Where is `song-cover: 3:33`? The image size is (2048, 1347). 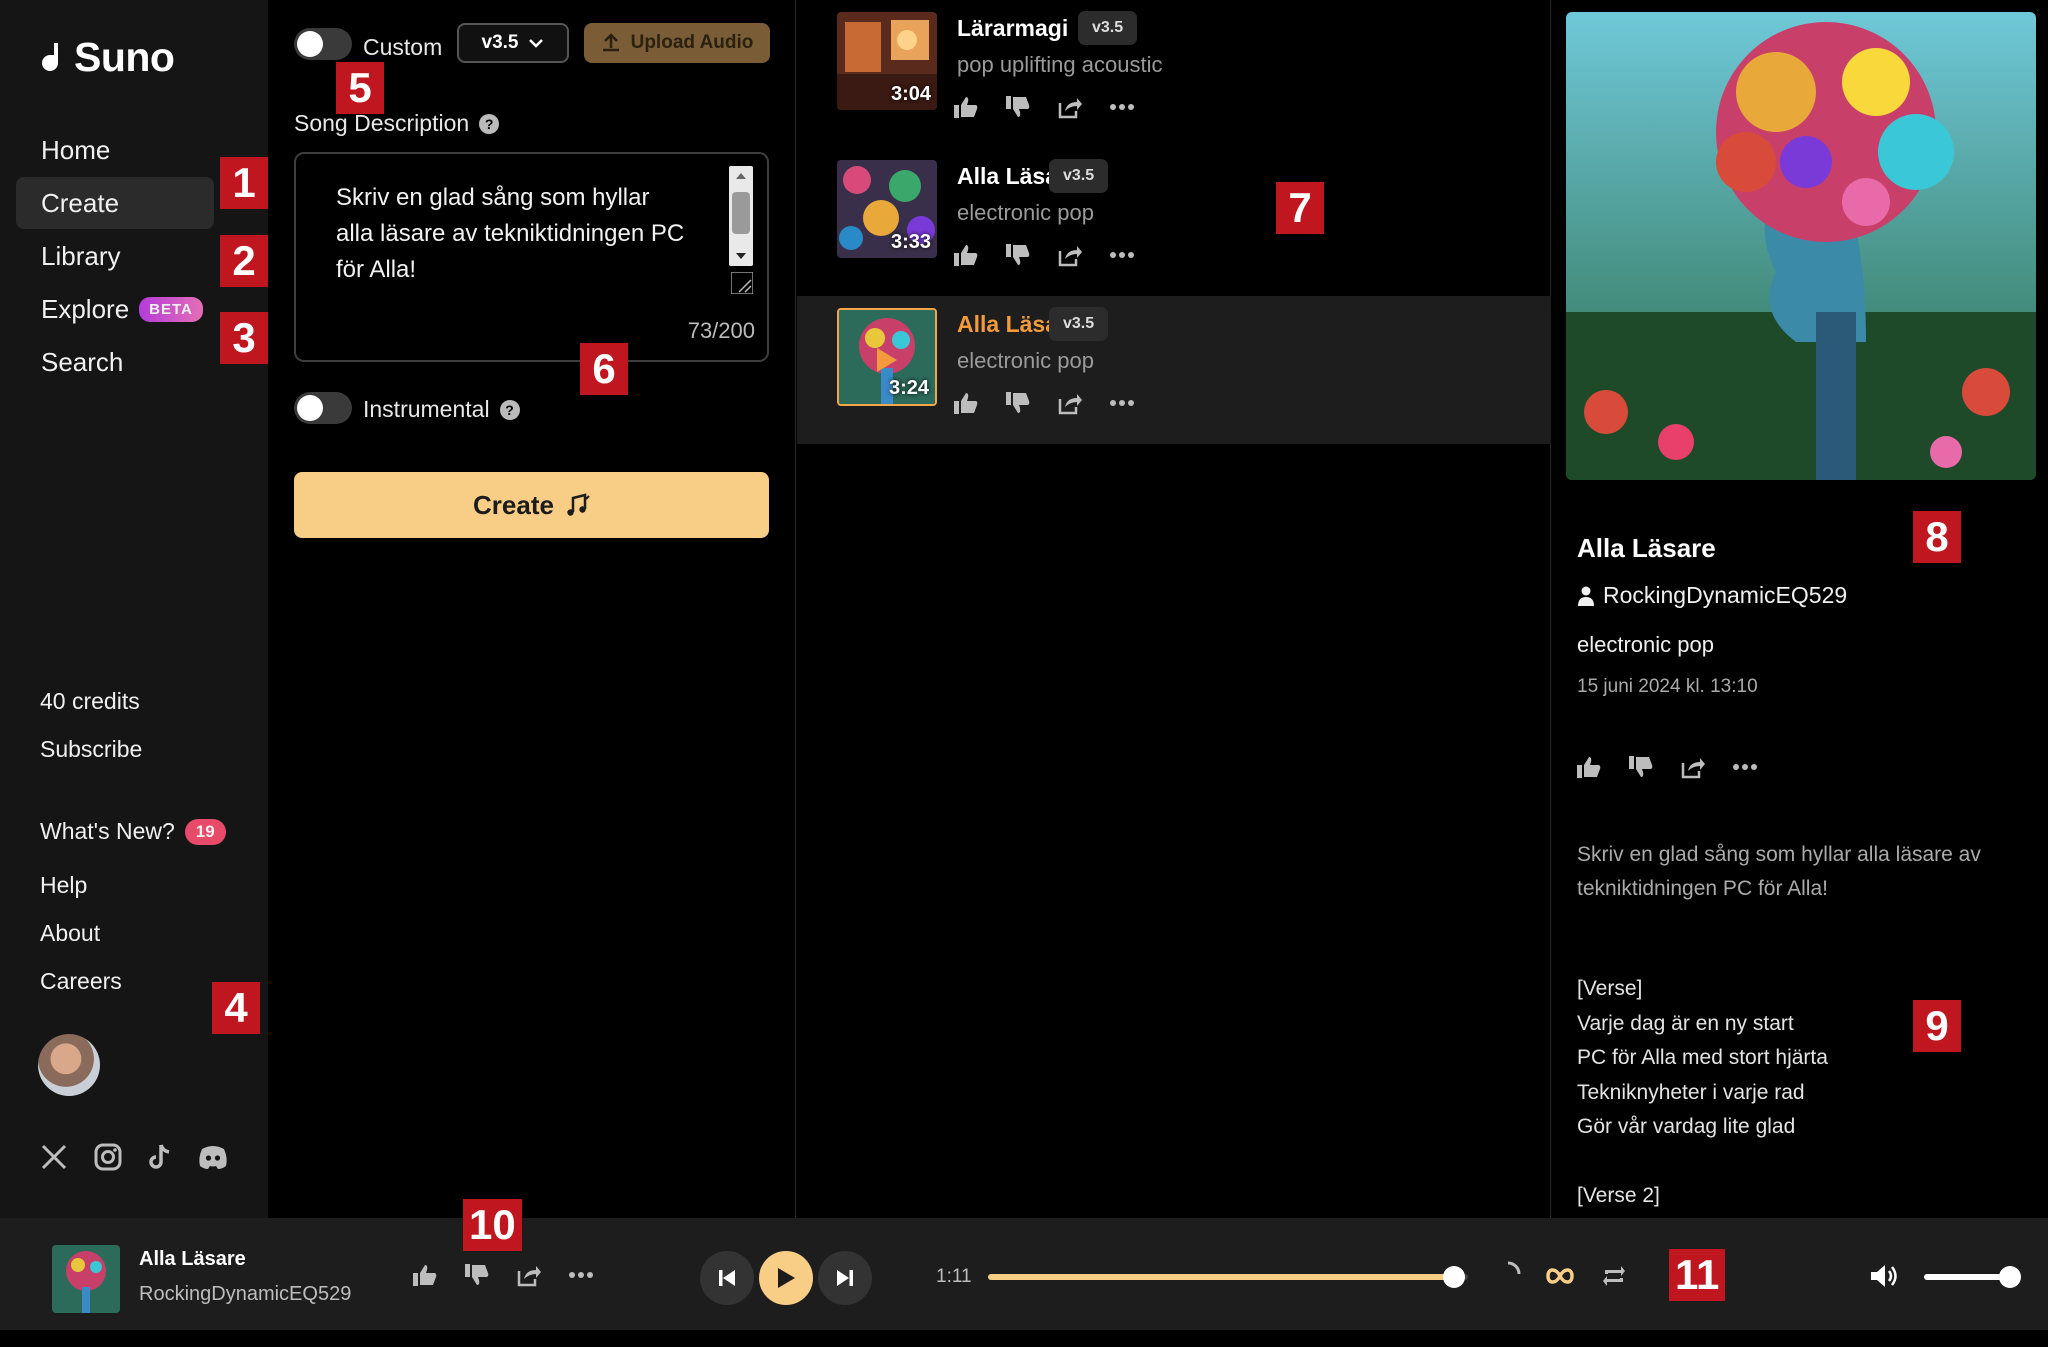
song-cover: 3:33 is located at coordinates (887, 209).